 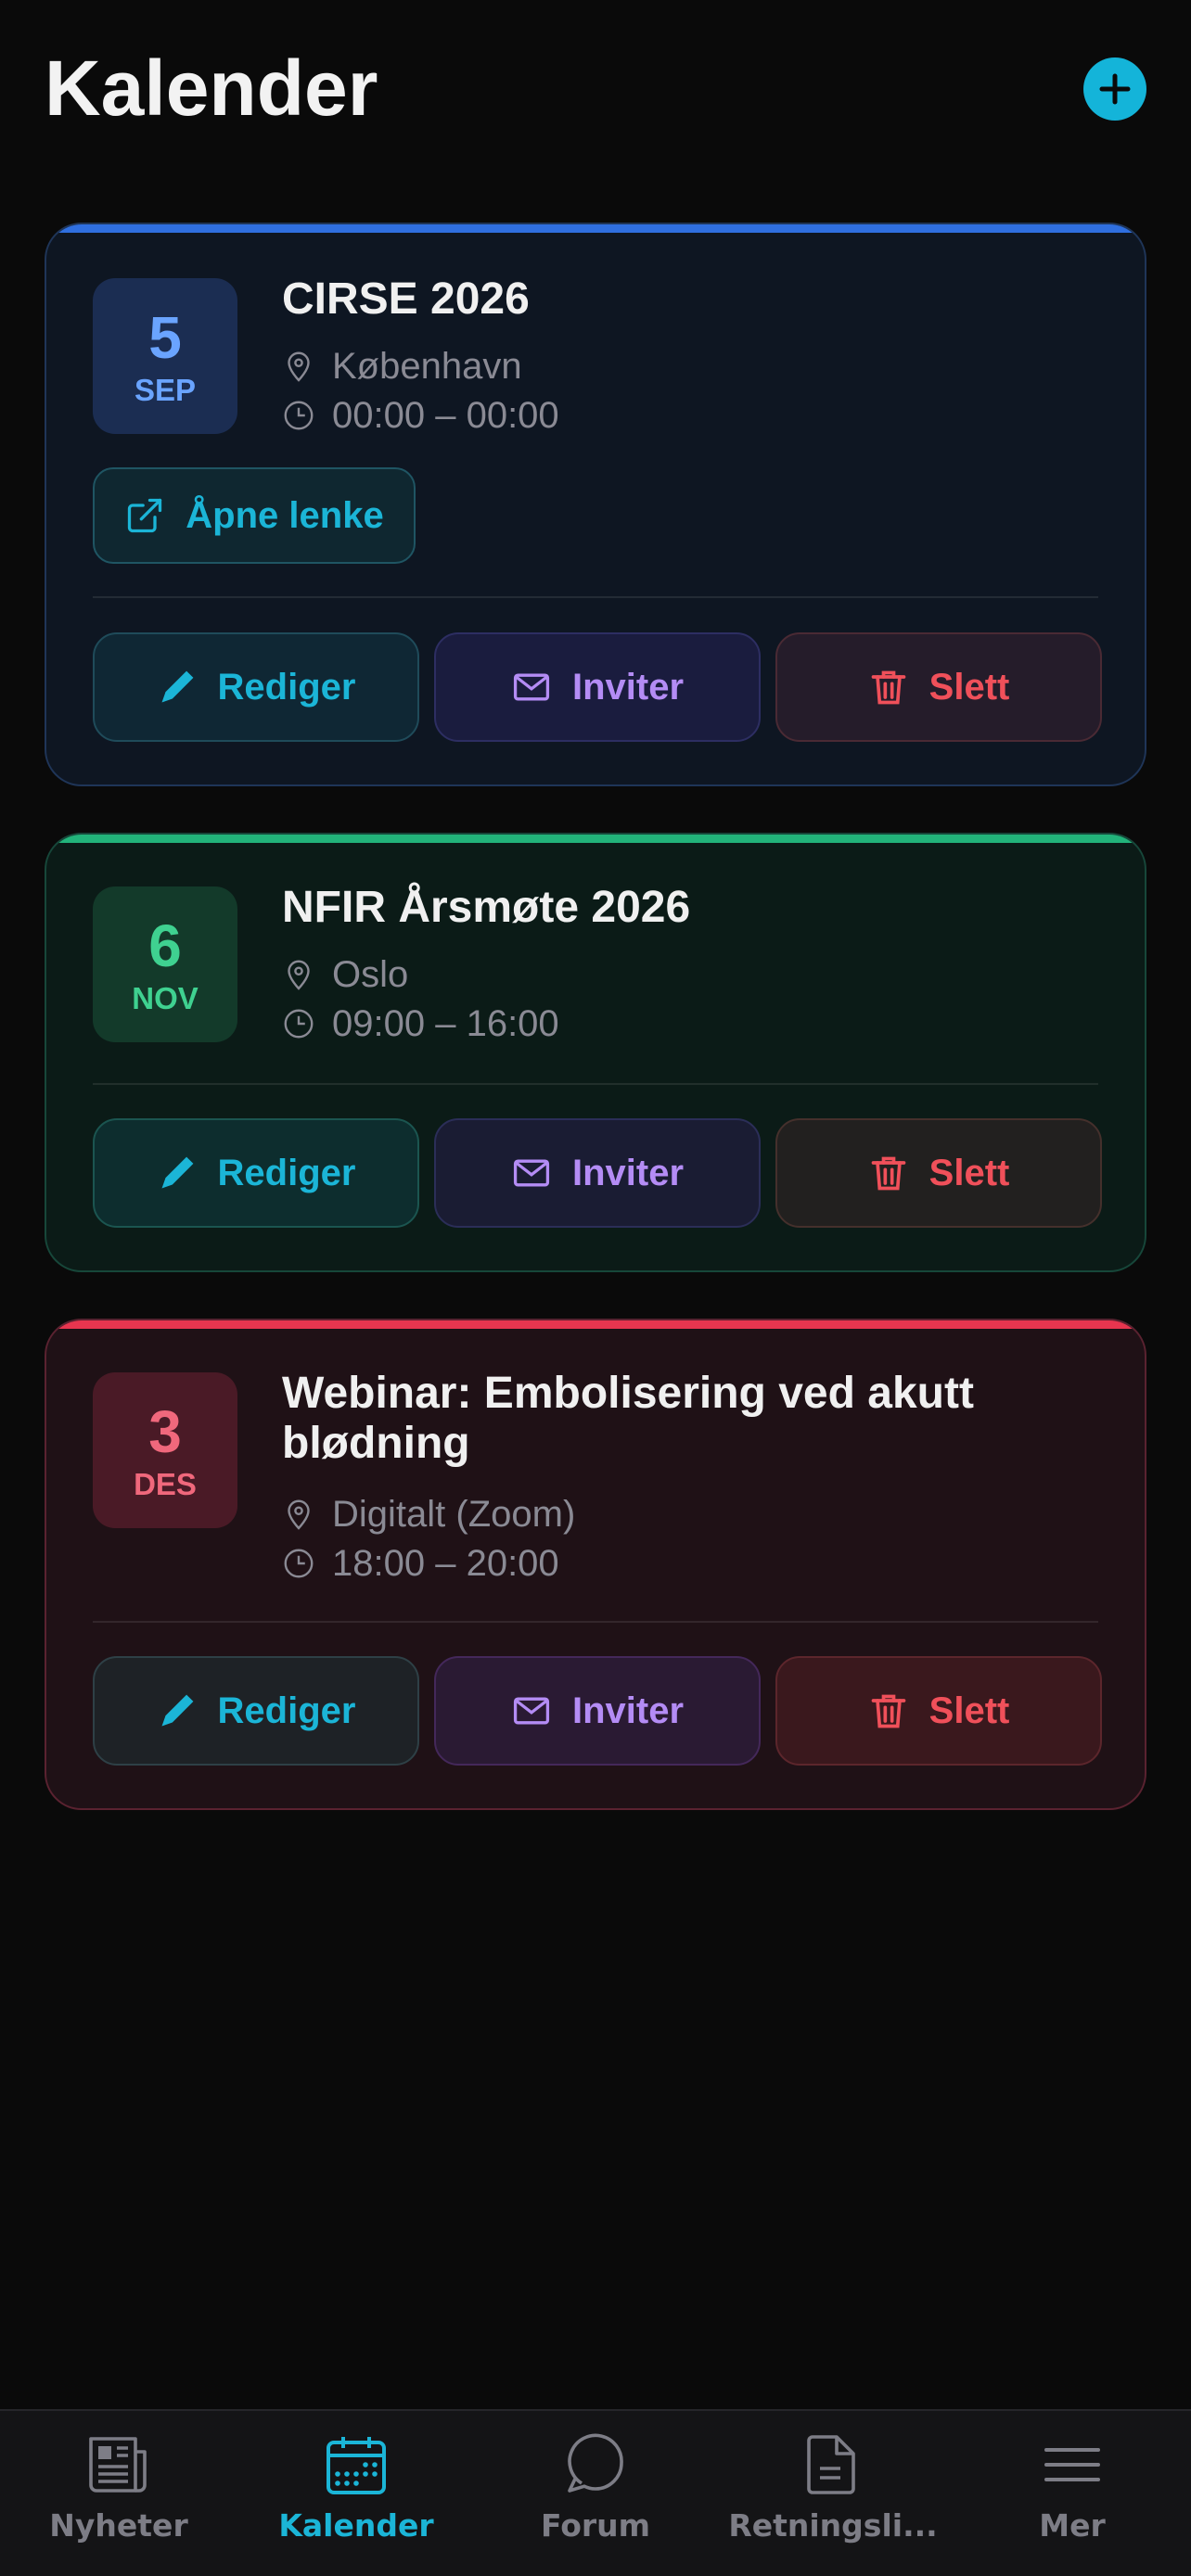 What do you see at coordinates (427, 366) in the screenshot?
I see `event-location-text: København` at bounding box center [427, 366].